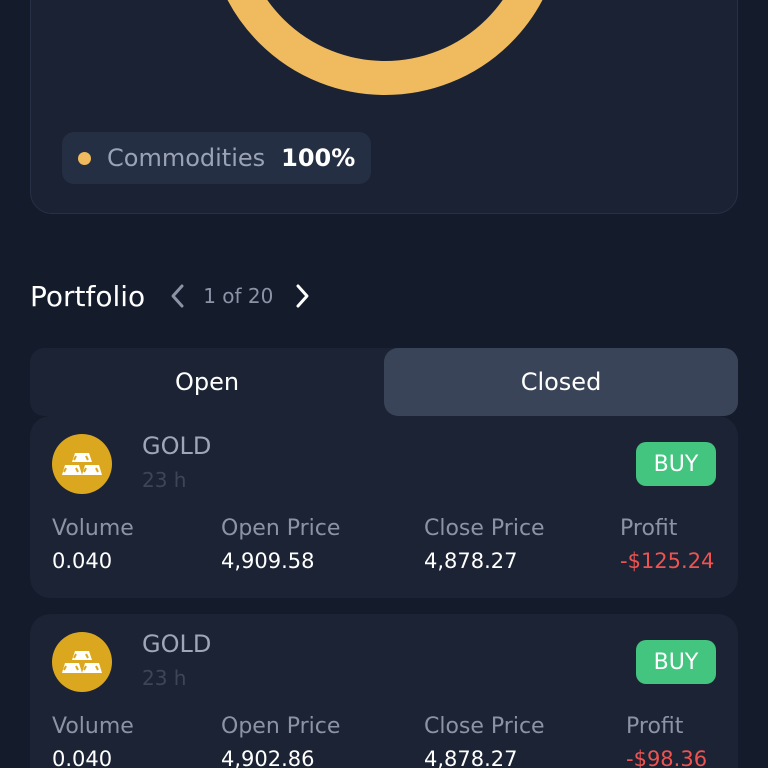 This screenshot has width=768, height=768. What do you see at coordinates (84, 158) in the screenshot?
I see `legend-dot` at bounding box center [84, 158].